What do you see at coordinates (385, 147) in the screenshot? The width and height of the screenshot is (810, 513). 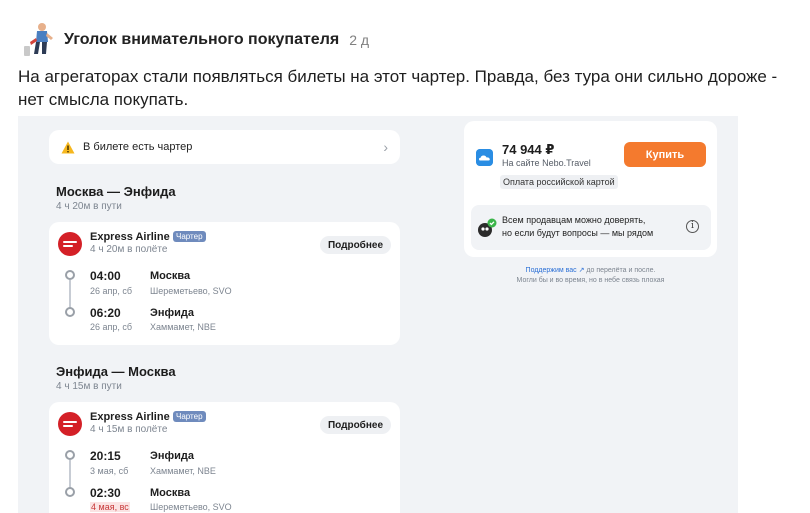 I see `chevron-right-icon: ›` at bounding box center [385, 147].